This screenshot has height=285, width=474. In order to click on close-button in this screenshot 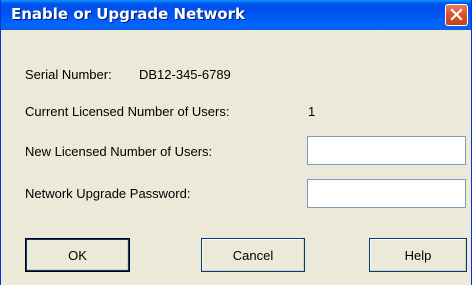, I will do `click(456, 15)`.